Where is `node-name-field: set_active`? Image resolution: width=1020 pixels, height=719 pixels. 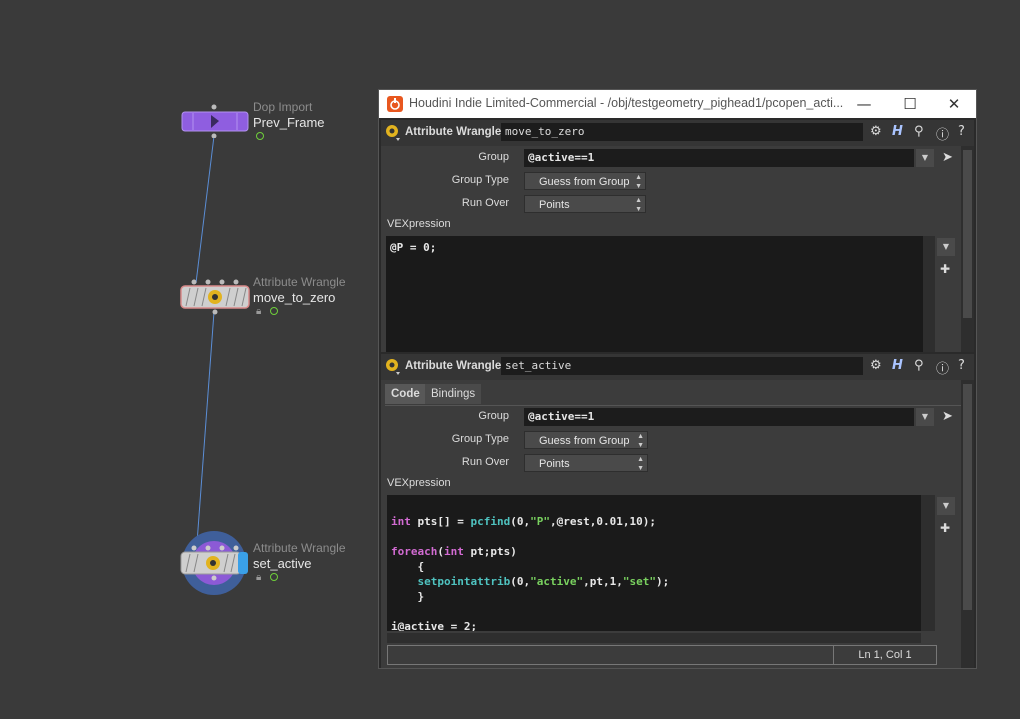
node-name-field: set_active is located at coordinates (682, 366).